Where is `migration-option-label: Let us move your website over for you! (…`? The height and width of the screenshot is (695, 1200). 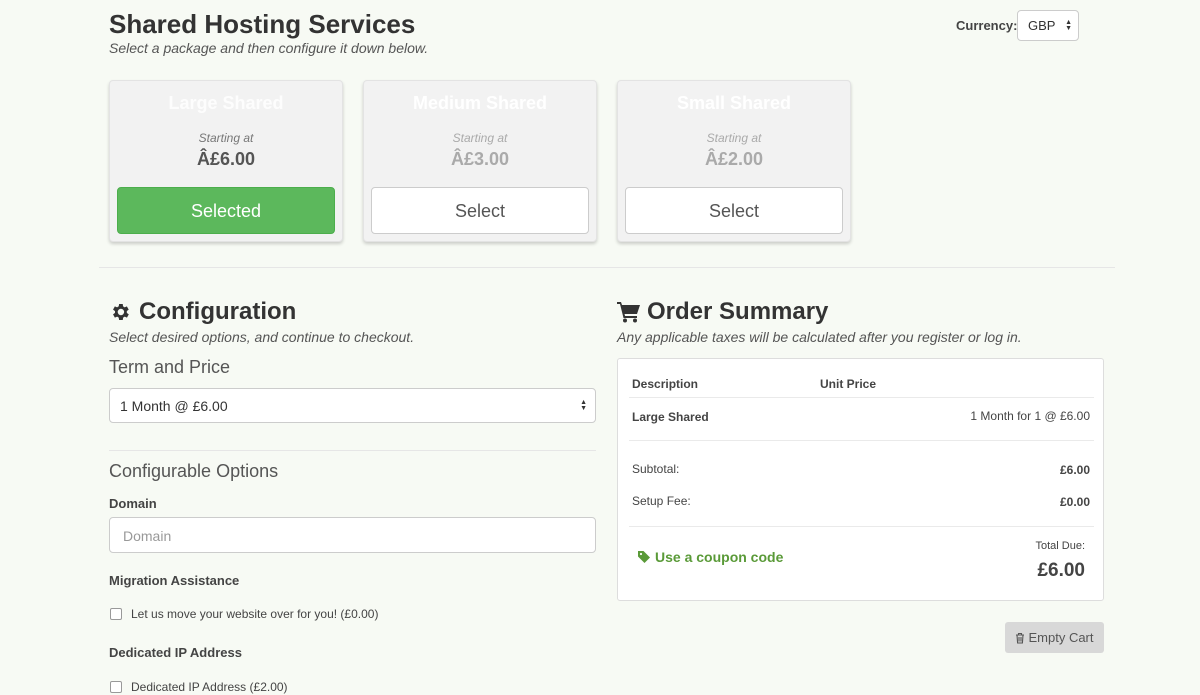 migration-option-label: Let us move your website over for you! (… is located at coordinates (255, 614).